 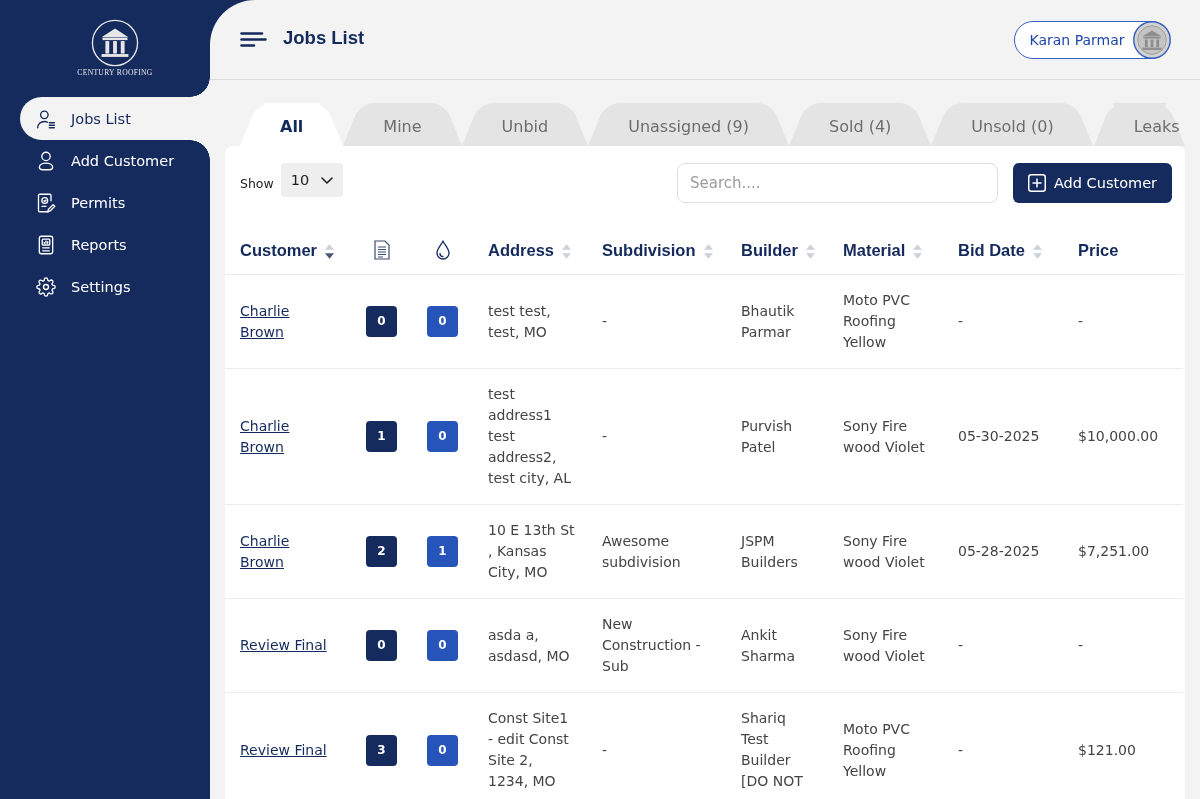 I want to click on nav-item: Add Customer, so click(x=115, y=161).